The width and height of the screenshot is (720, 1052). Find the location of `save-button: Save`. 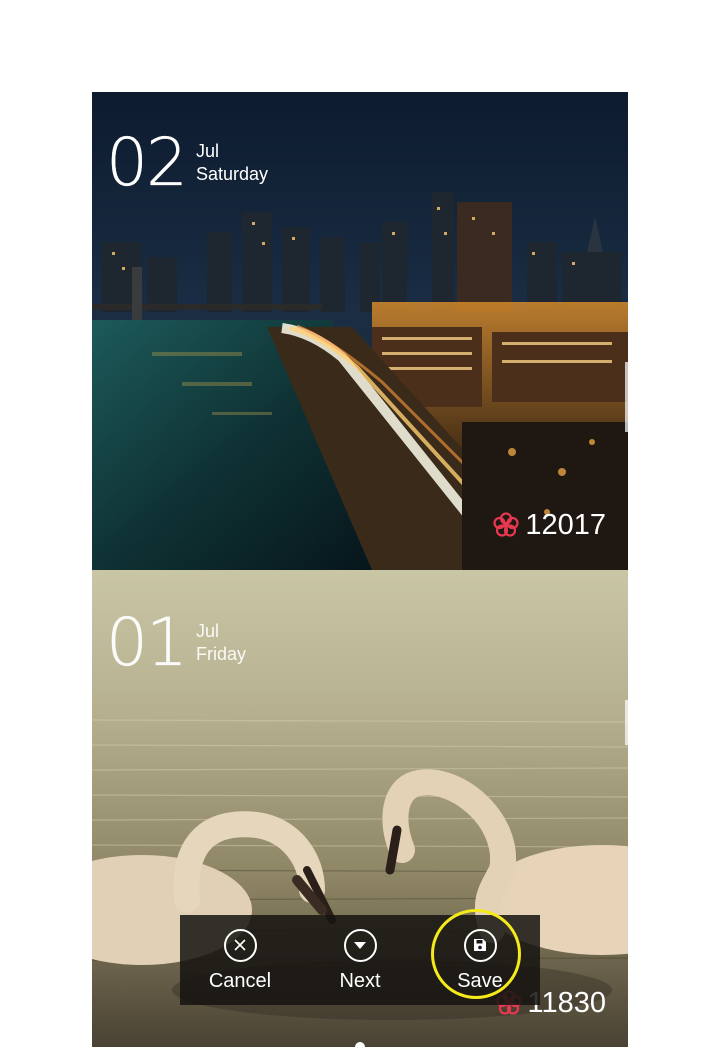

save-button: Save is located at coordinates (480, 960).